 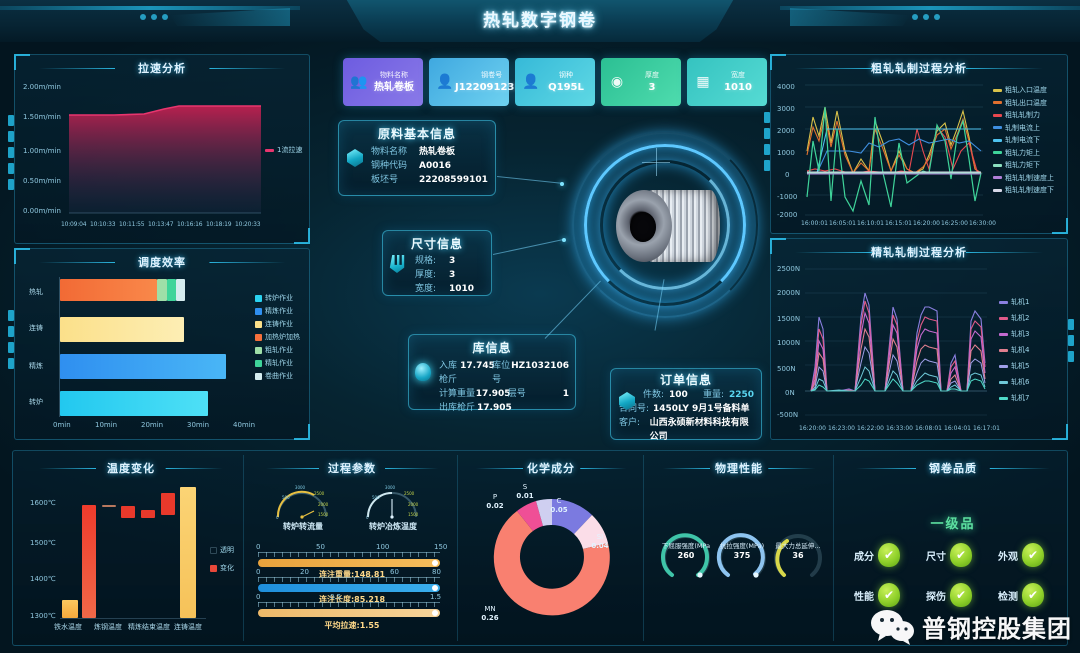 I want to click on legend-item: 变化, so click(x=222, y=568).